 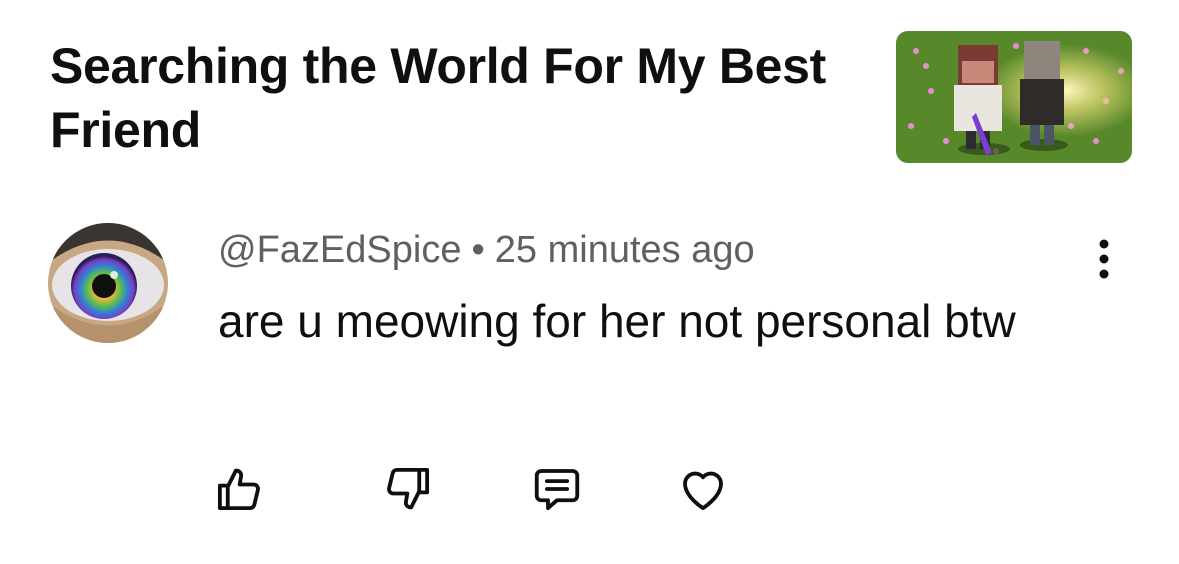 I want to click on more-vertical-icon, so click(x=1104, y=259).